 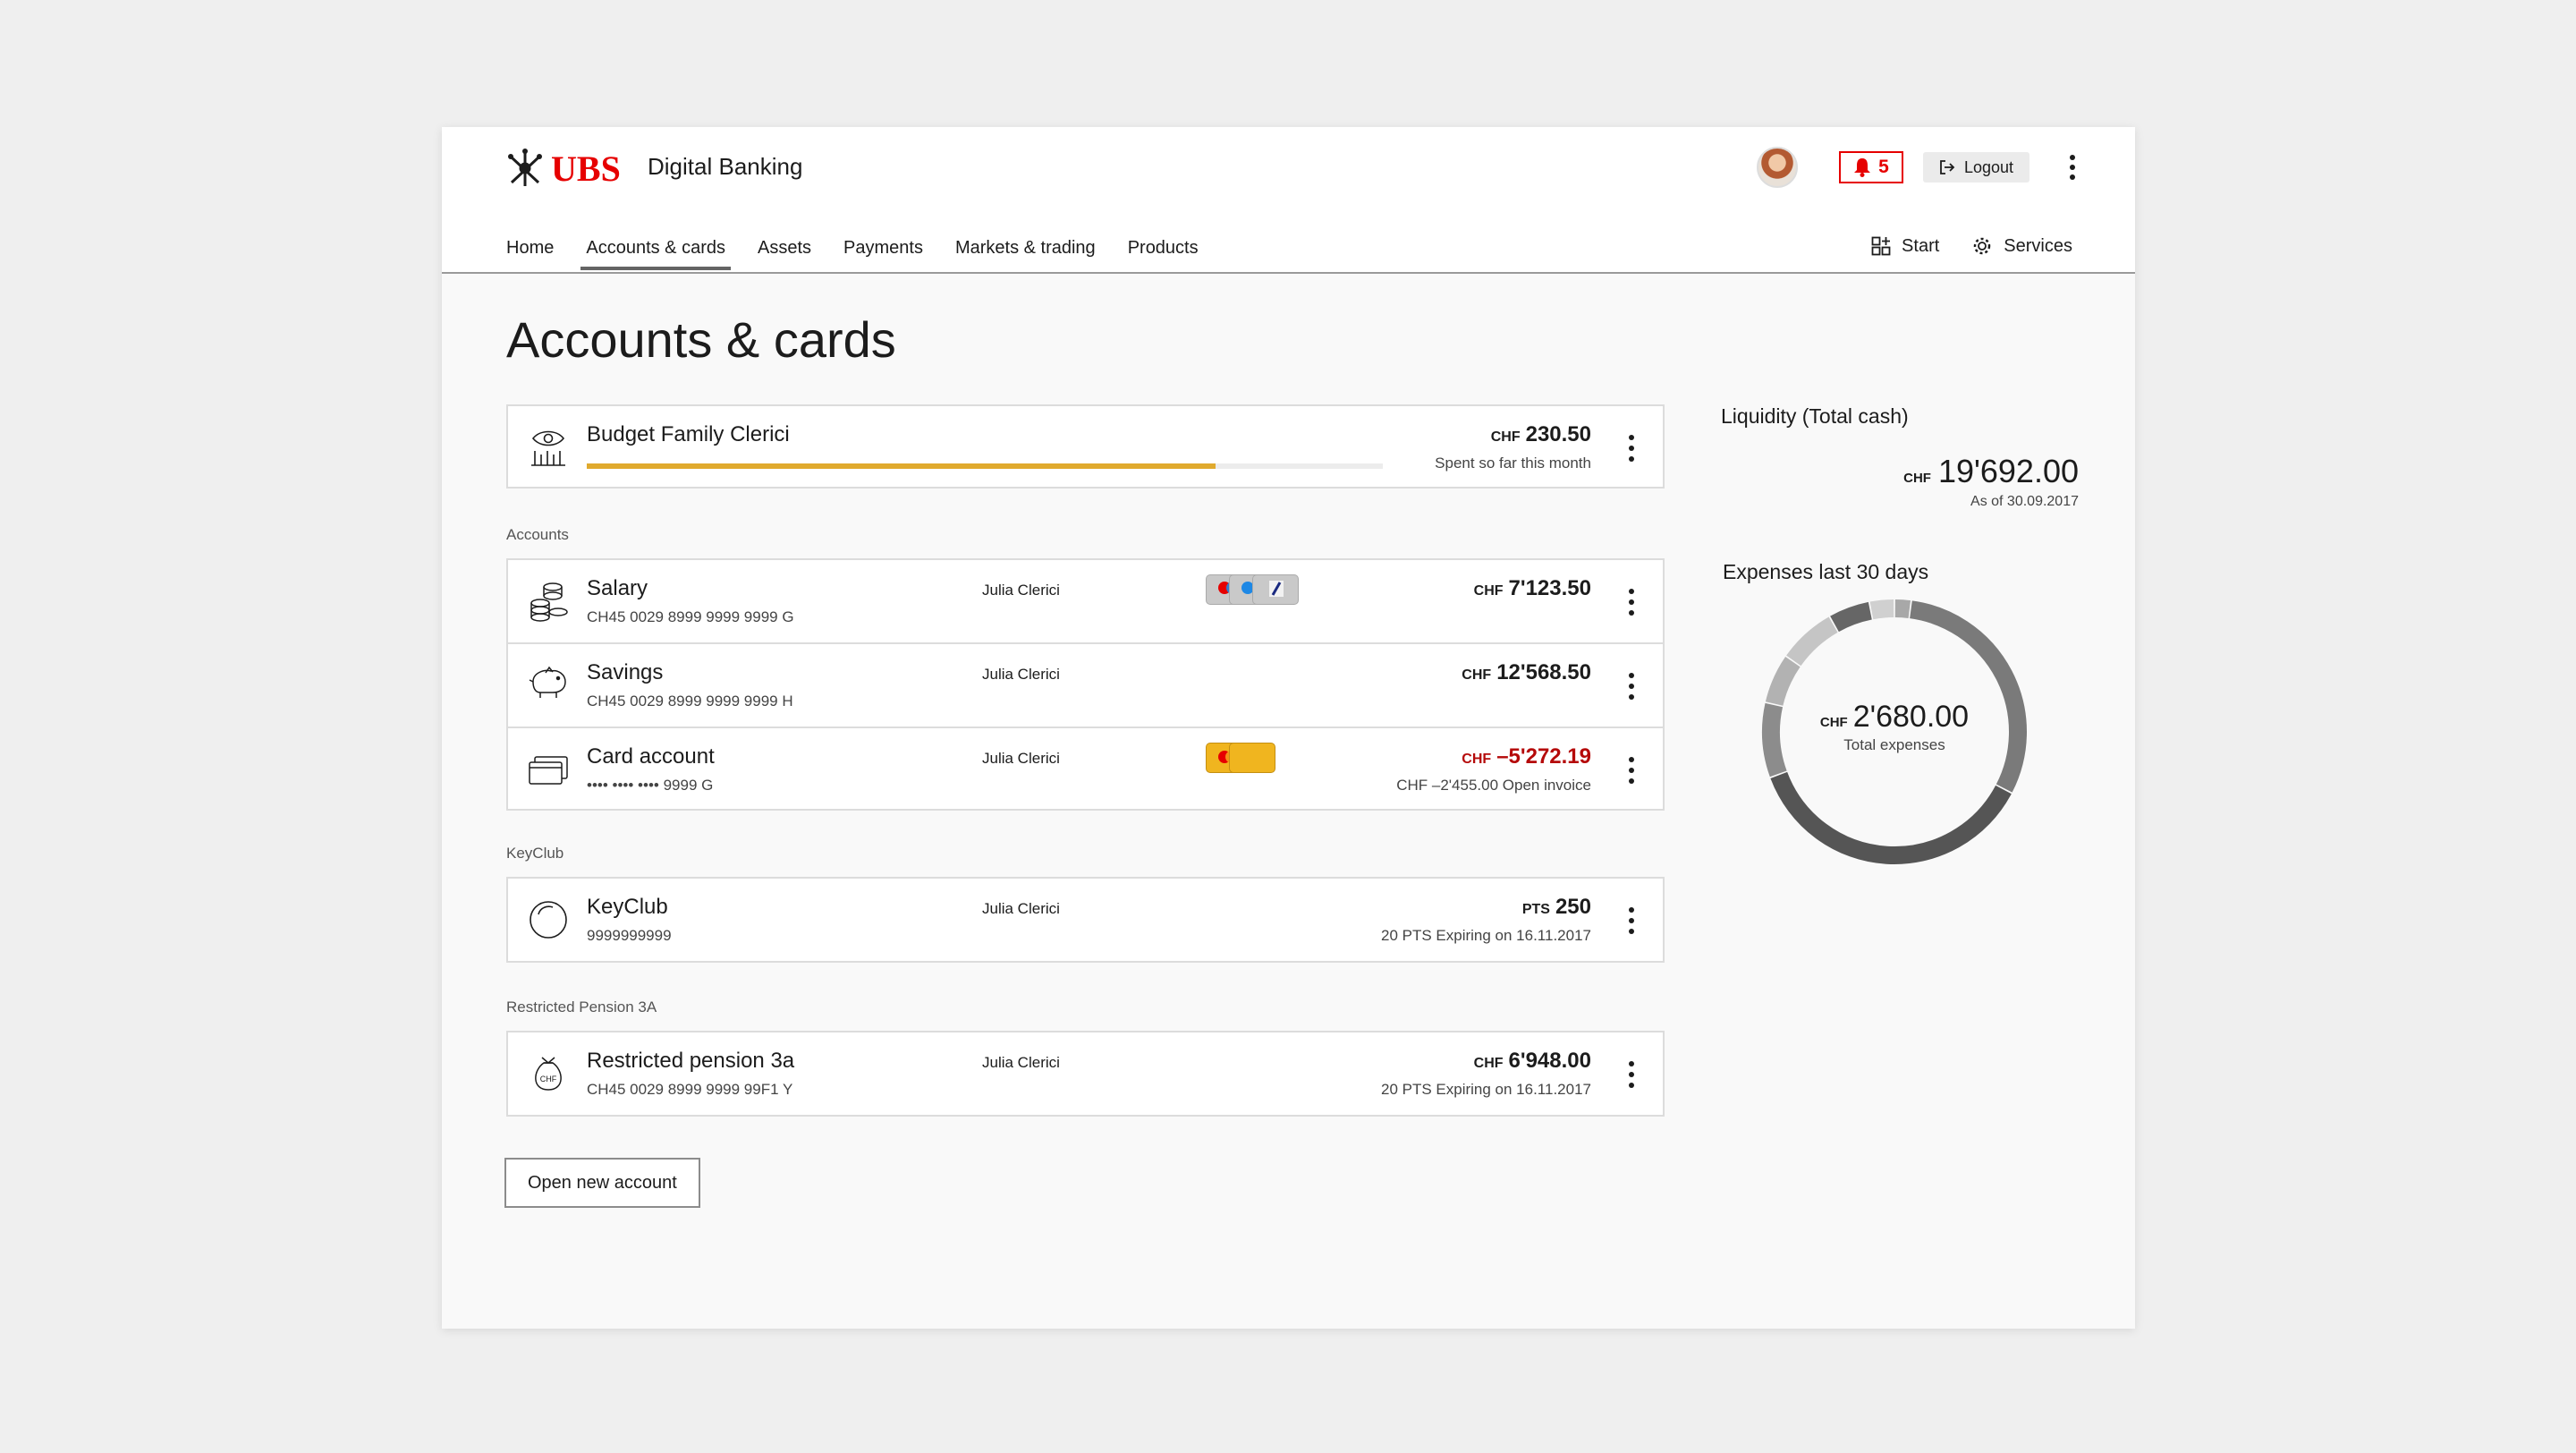 I want to click on credit-card-icon, so click(x=548, y=770).